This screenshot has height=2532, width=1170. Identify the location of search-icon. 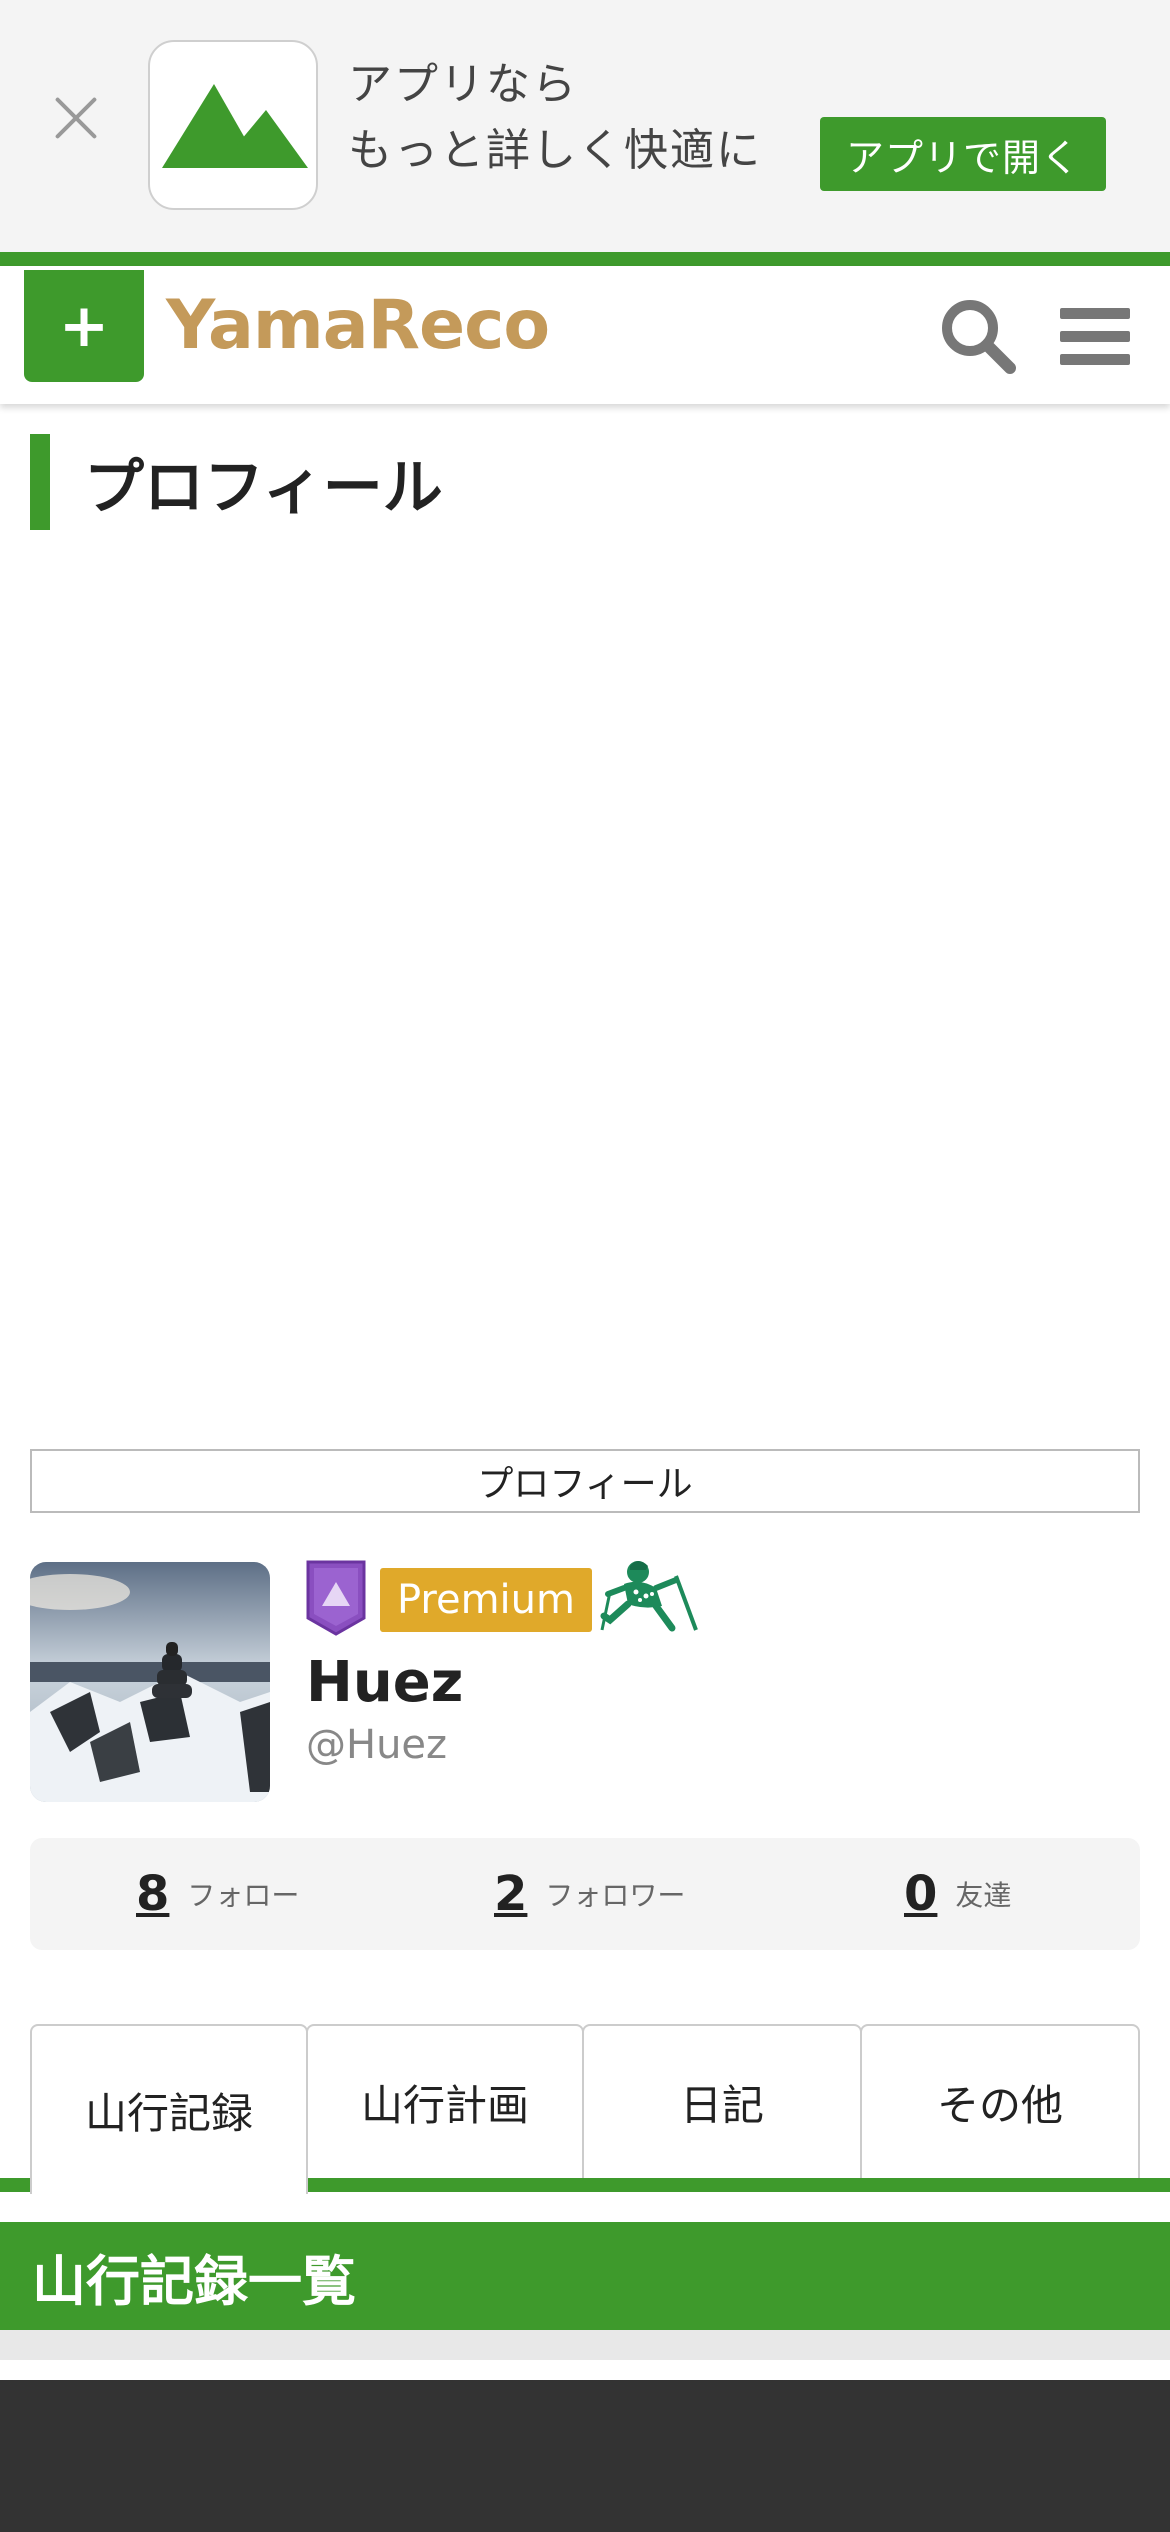
(978, 336).